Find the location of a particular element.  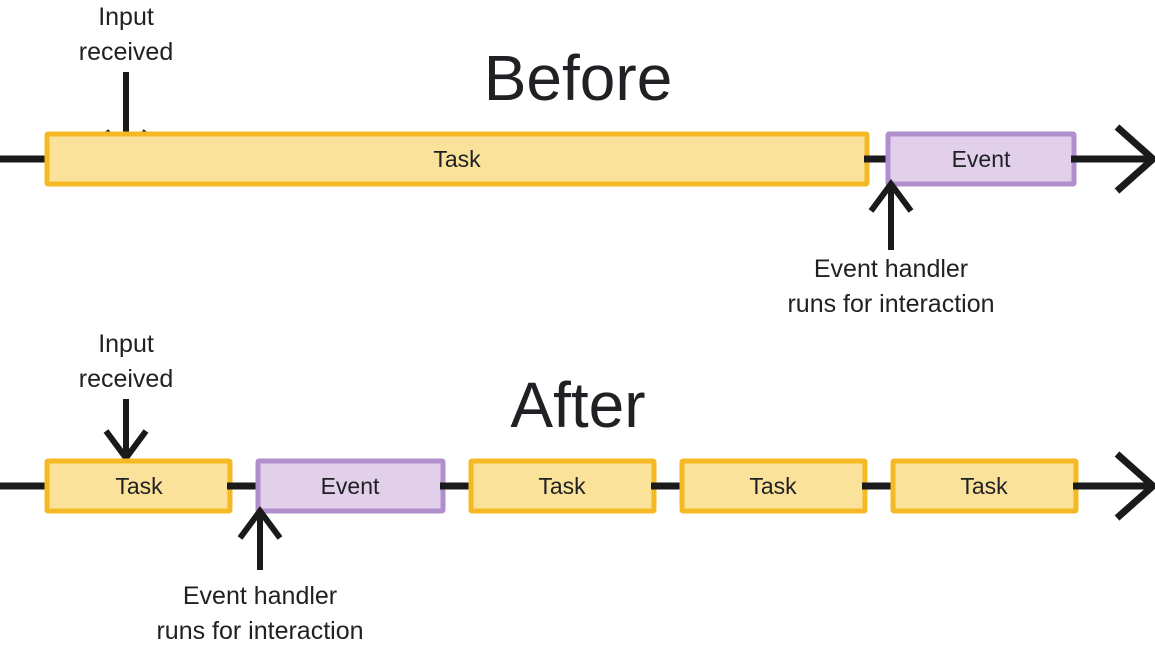

before-handler-annotation: Event handler runs for interaction is located at coordinates (891, 248).